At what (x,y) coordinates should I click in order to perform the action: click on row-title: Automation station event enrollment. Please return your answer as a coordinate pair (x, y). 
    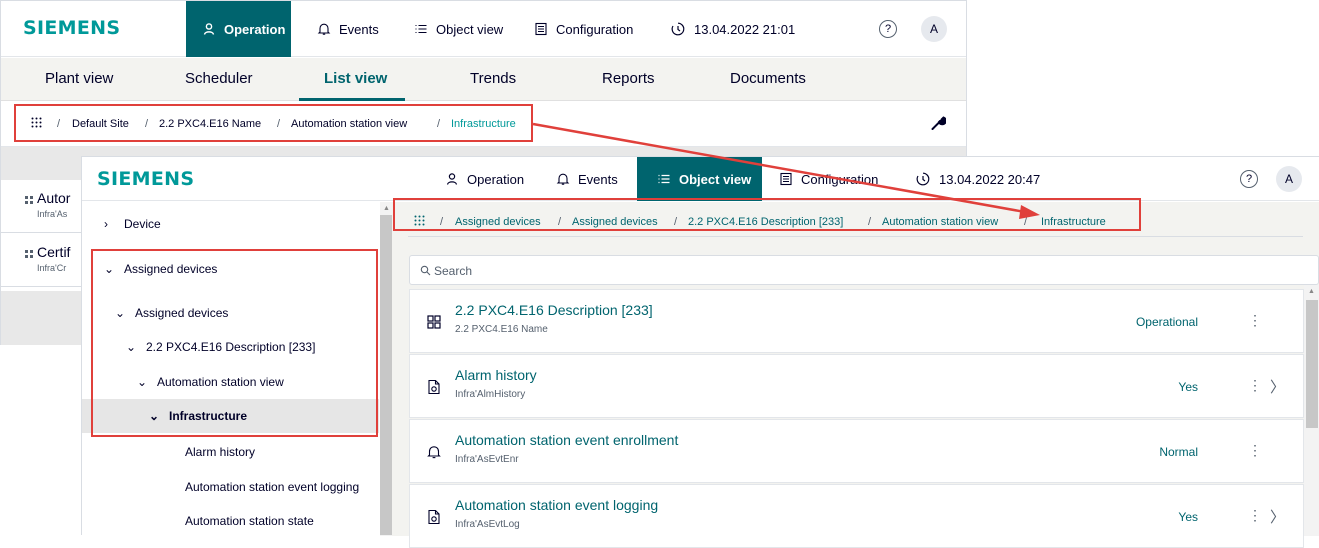
    Looking at the image, I should click on (566, 440).